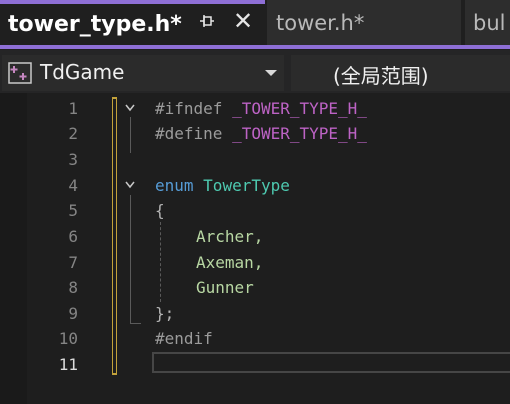 The width and height of the screenshot is (510, 404). What do you see at coordinates (230, 262) in the screenshot?
I see `code-line-7: Axeman,` at bounding box center [230, 262].